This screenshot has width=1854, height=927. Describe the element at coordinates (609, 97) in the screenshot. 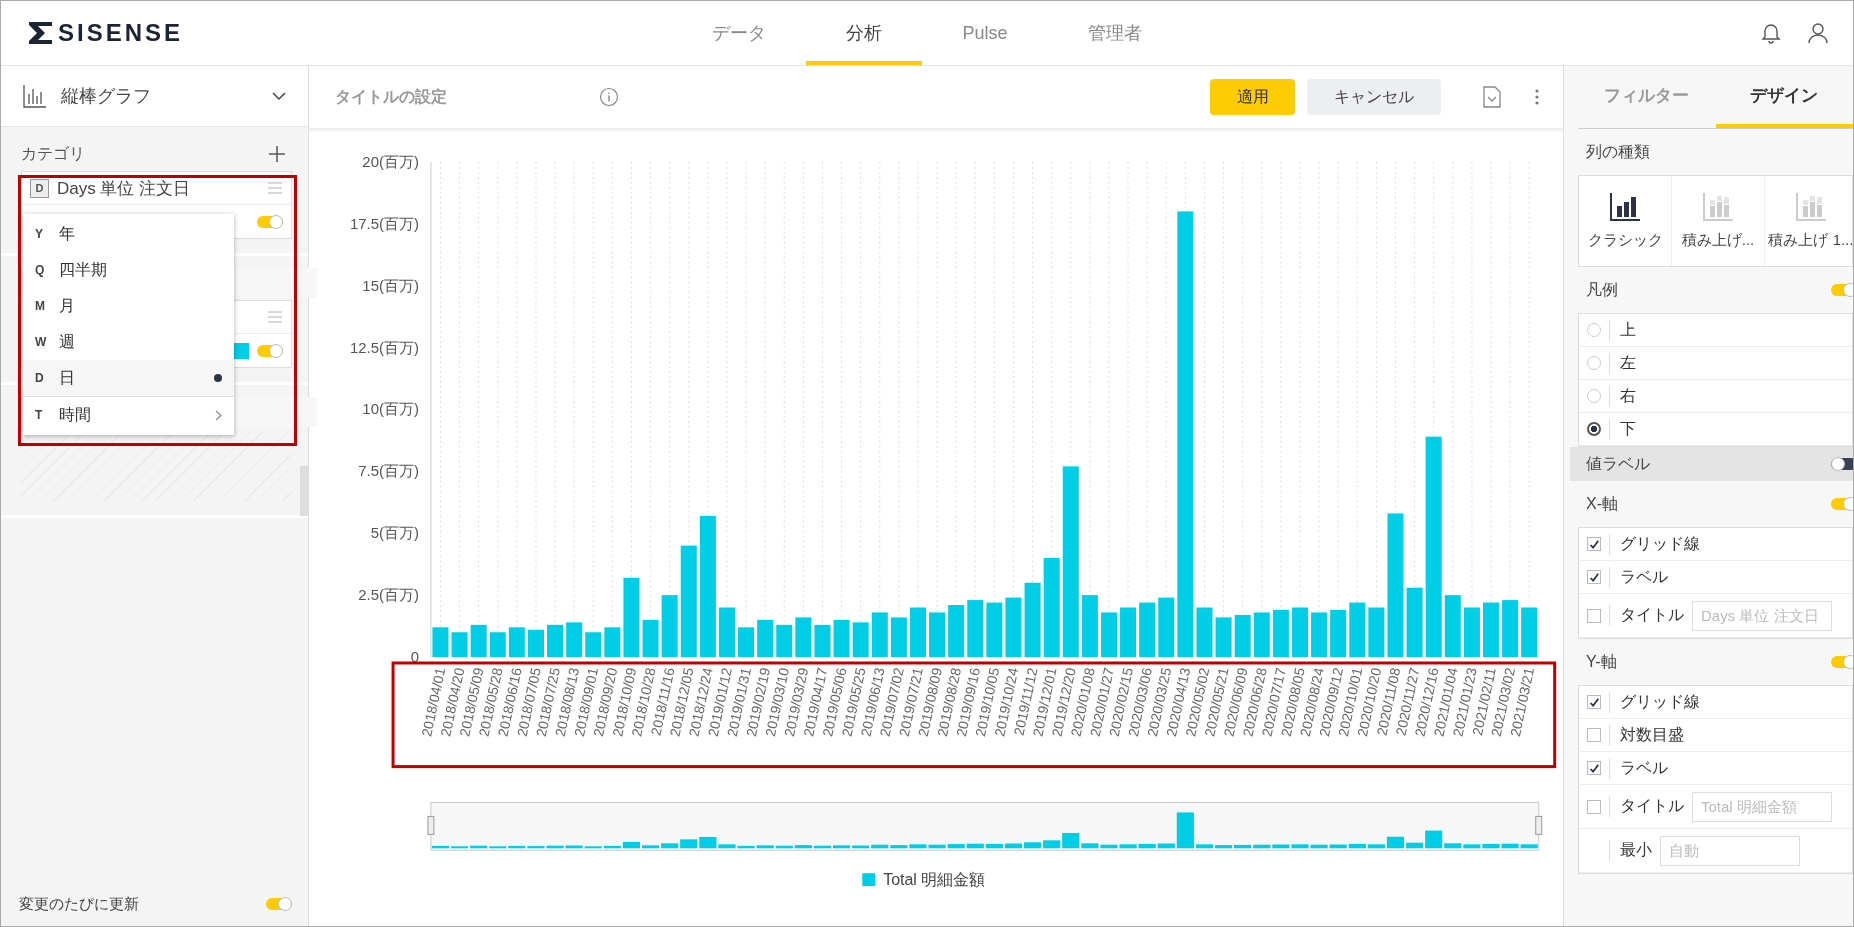

I see `info-icon` at that location.